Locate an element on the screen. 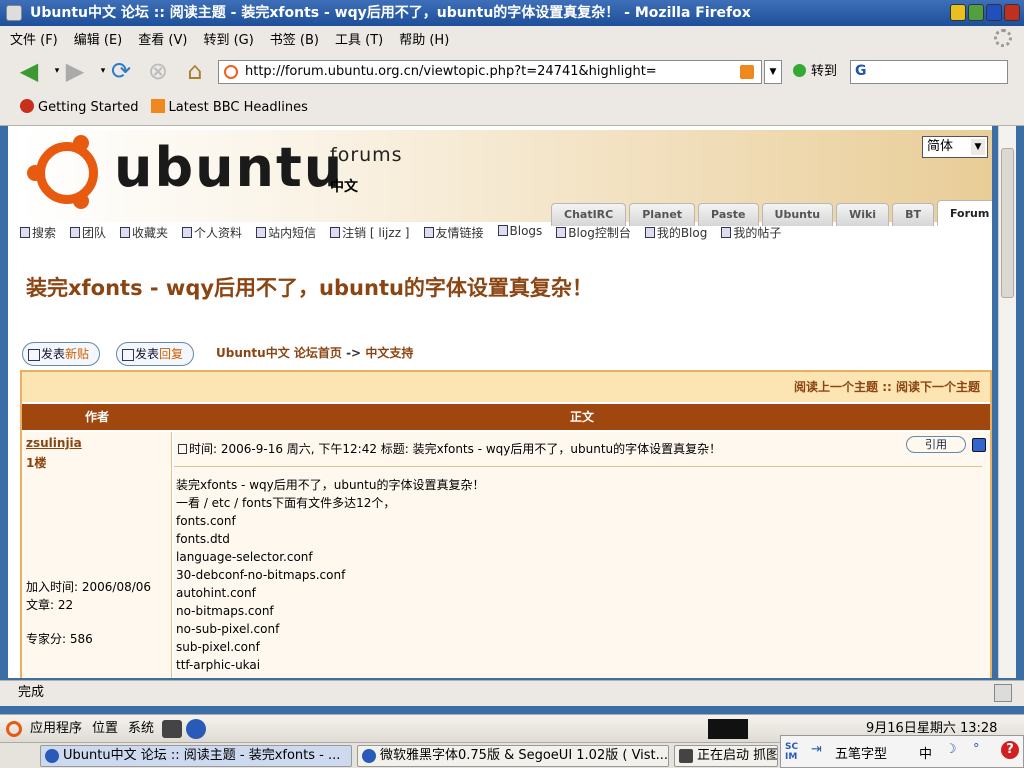 The height and width of the screenshot is (768, 1024). taskbar-item: 正在启动 抓图 is located at coordinates (726, 756).